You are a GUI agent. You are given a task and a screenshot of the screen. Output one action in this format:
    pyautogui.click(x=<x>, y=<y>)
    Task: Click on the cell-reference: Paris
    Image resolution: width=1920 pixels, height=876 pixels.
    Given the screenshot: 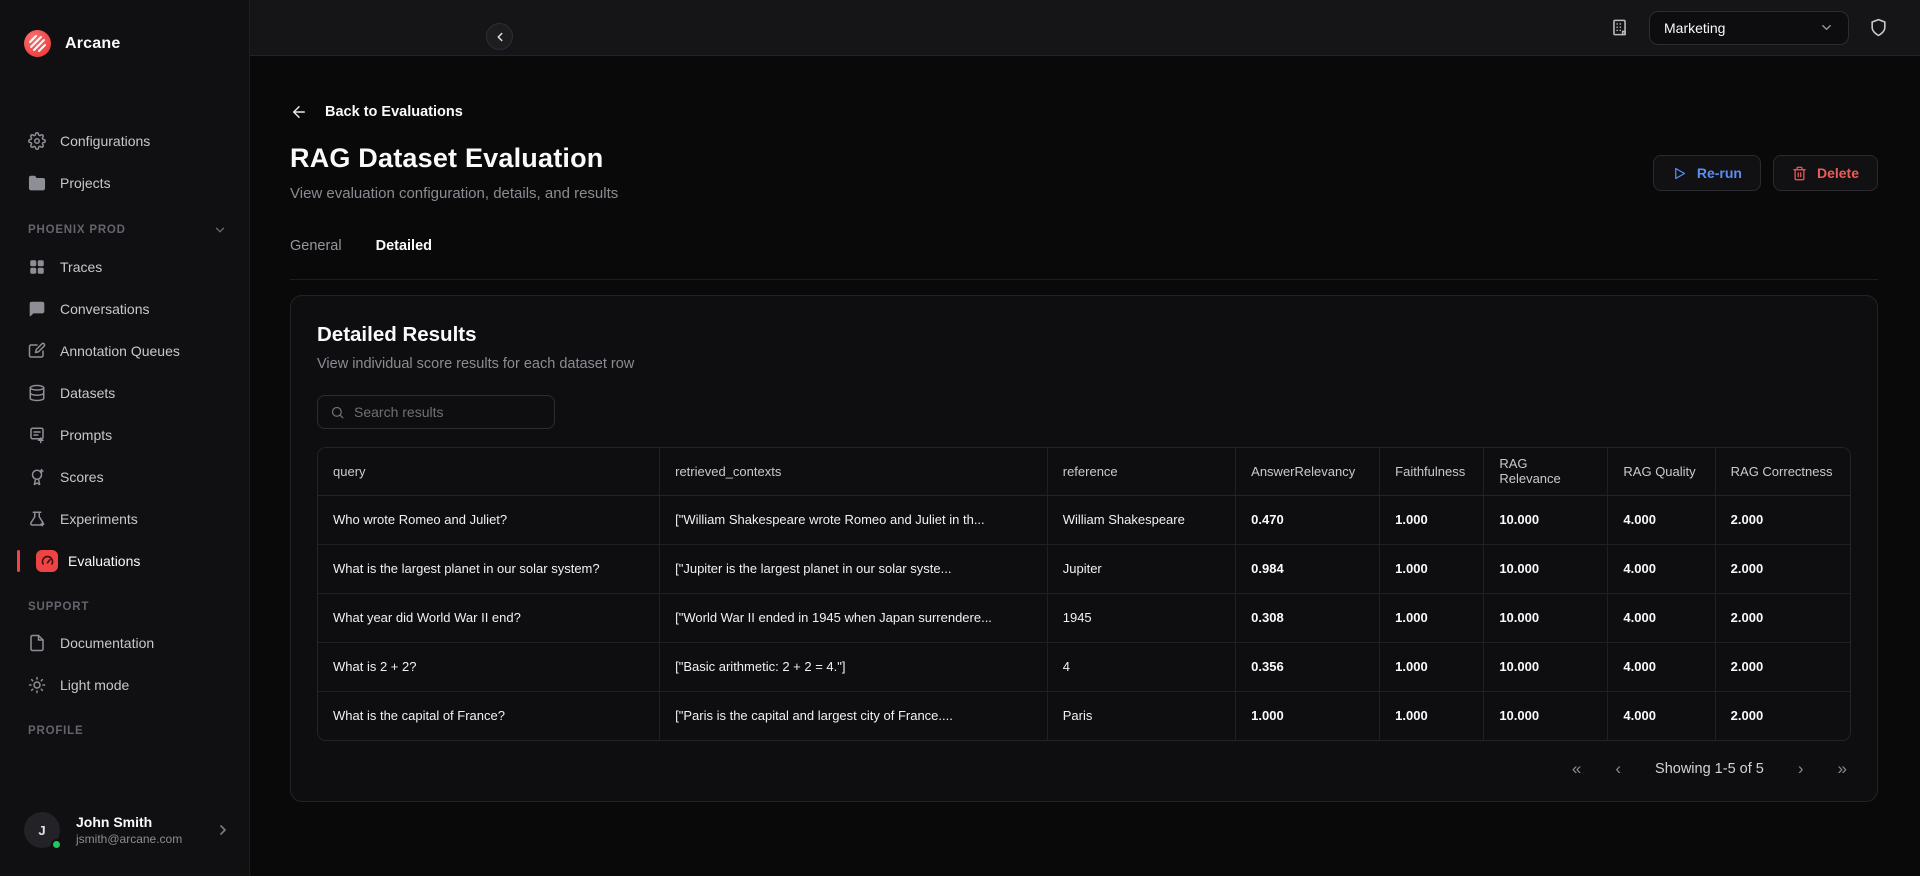 What is the action you would take?
    pyautogui.click(x=1142, y=715)
    